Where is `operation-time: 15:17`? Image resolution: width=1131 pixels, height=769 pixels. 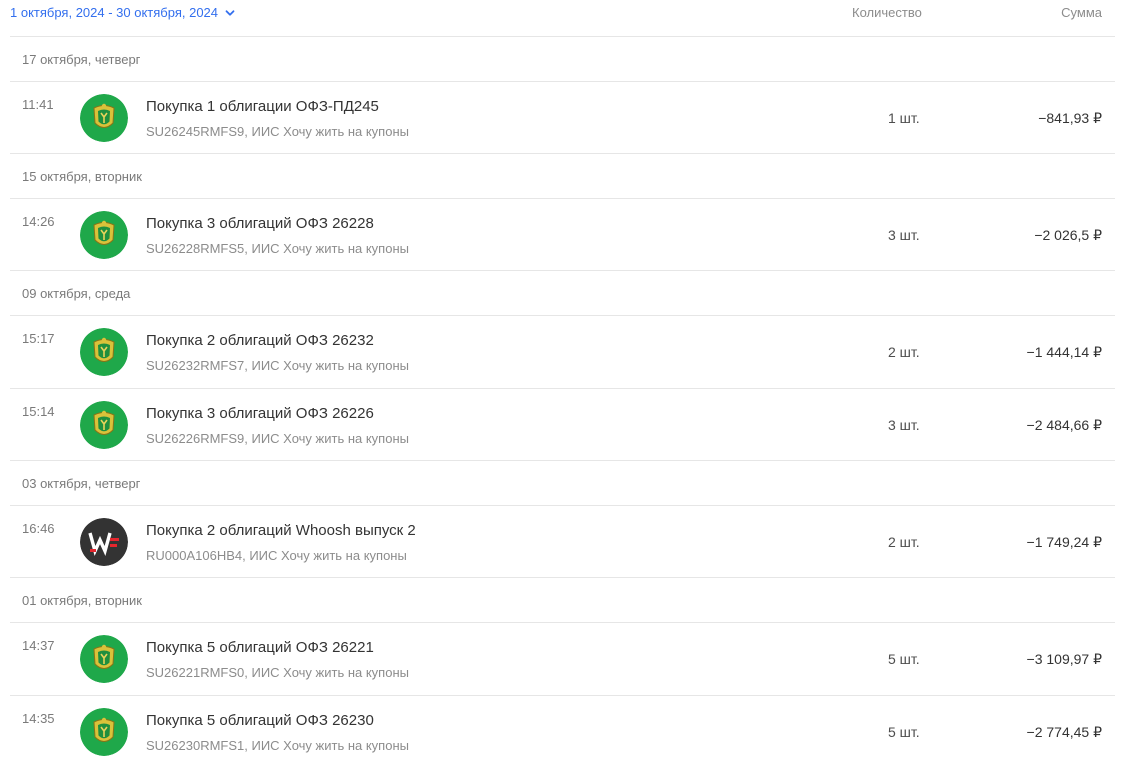
operation-time: 15:17 is located at coordinates (38, 338).